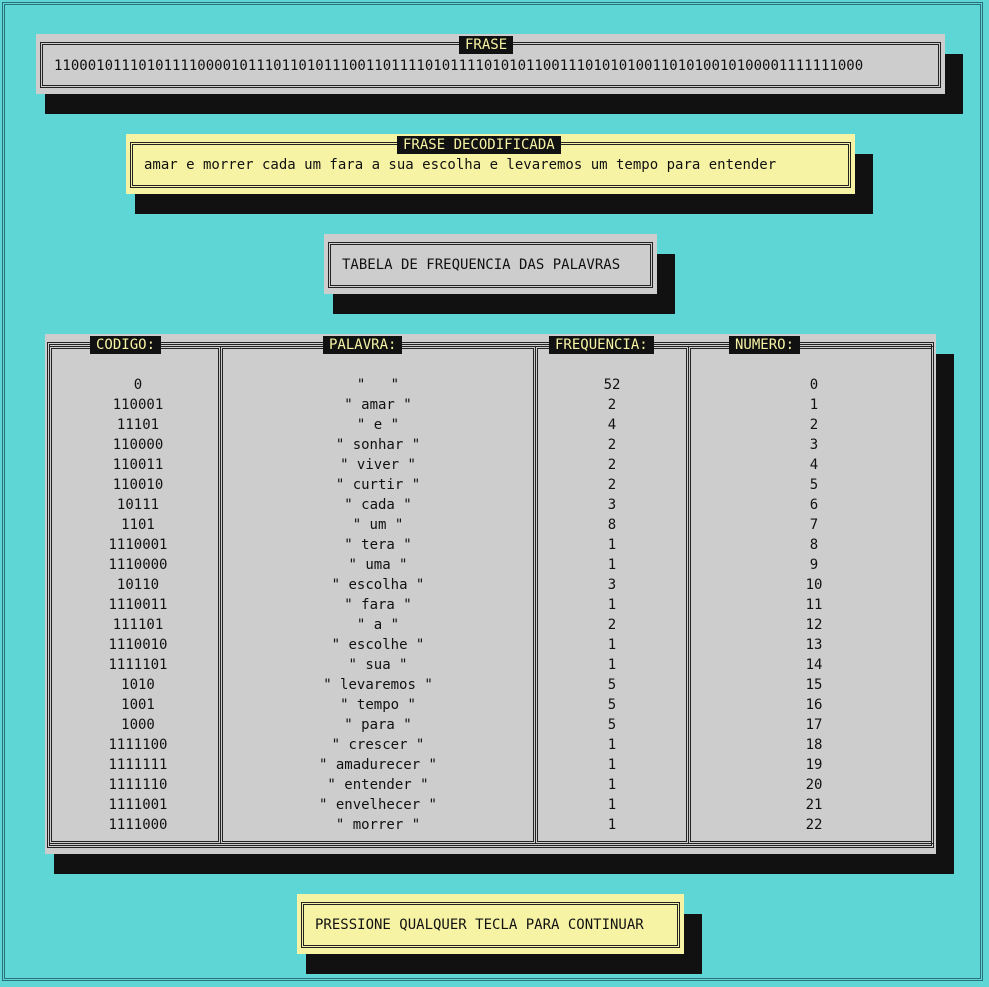 Image resolution: width=989 pixels, height=987 pixels. What do you see at coordinates (814, 705) in the screenshot?
I see `cell-numero: 16` at bounding box center [814, 705].